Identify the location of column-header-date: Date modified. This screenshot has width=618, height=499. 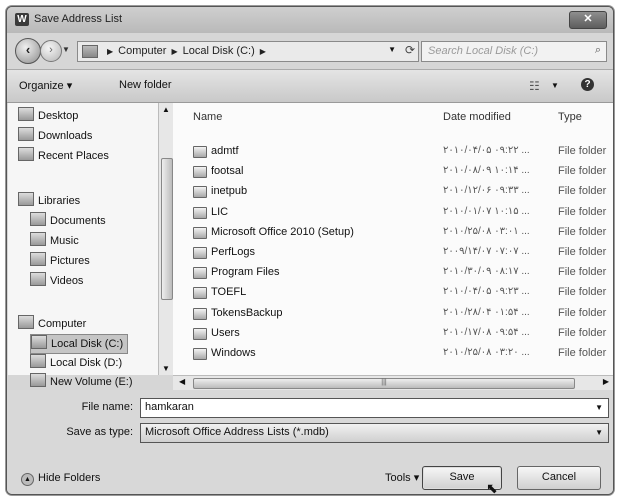
(477, 117).